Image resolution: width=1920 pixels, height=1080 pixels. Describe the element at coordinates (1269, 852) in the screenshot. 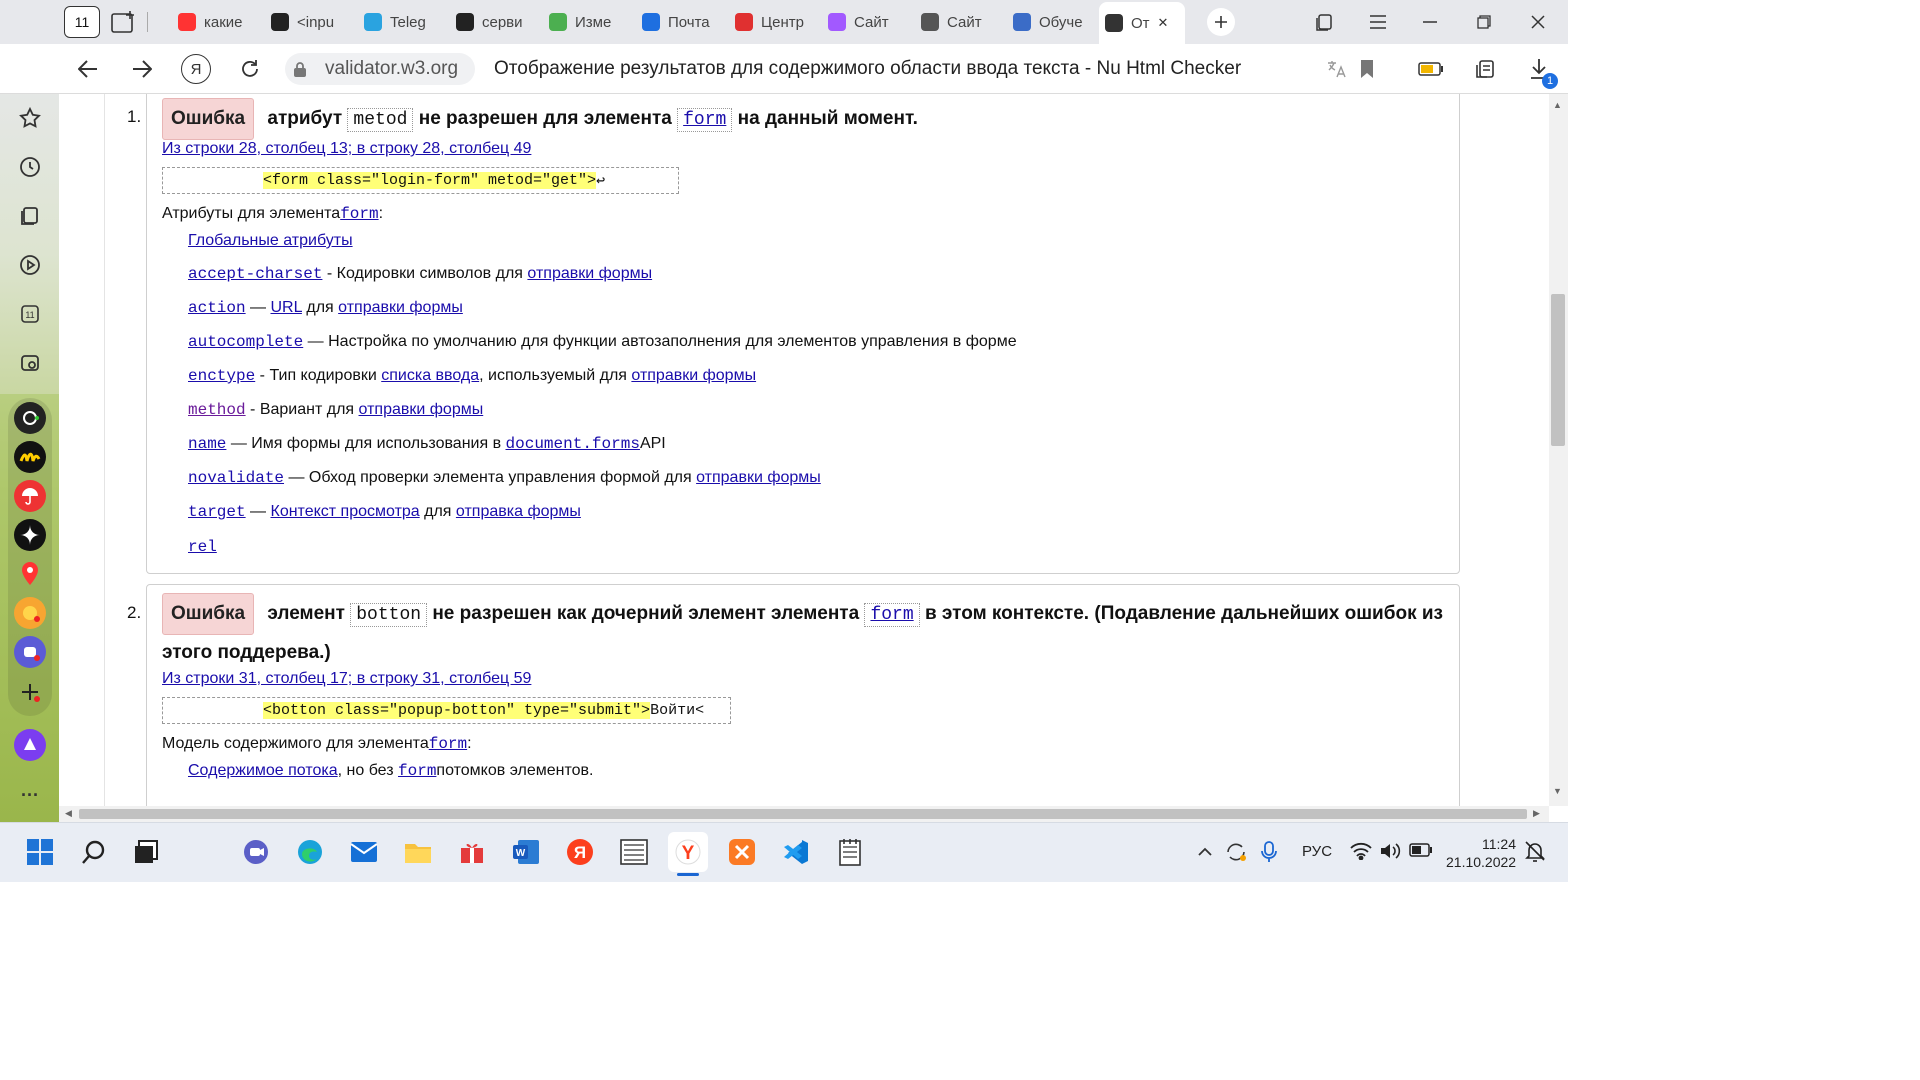

I see `microphone-icon` at that location.